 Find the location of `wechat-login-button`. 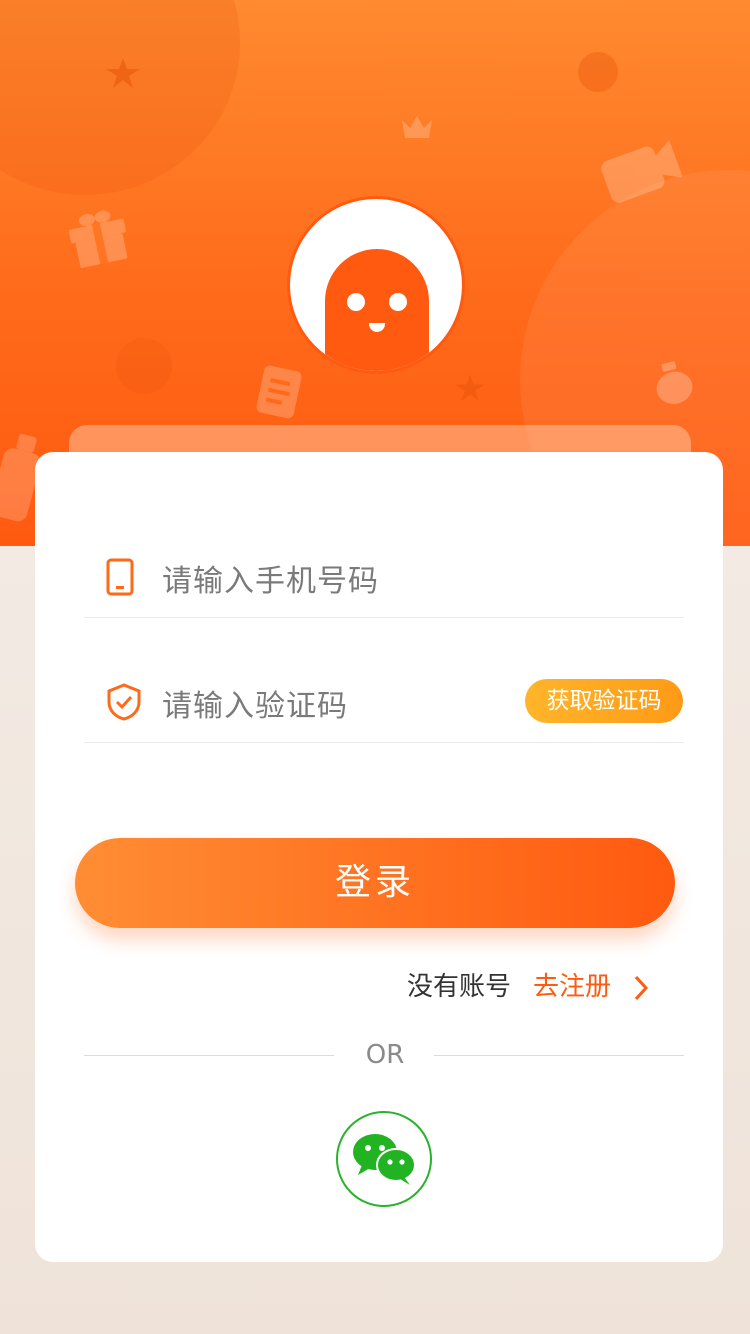

wechat-login-button is located at coordinates (384, 1159).